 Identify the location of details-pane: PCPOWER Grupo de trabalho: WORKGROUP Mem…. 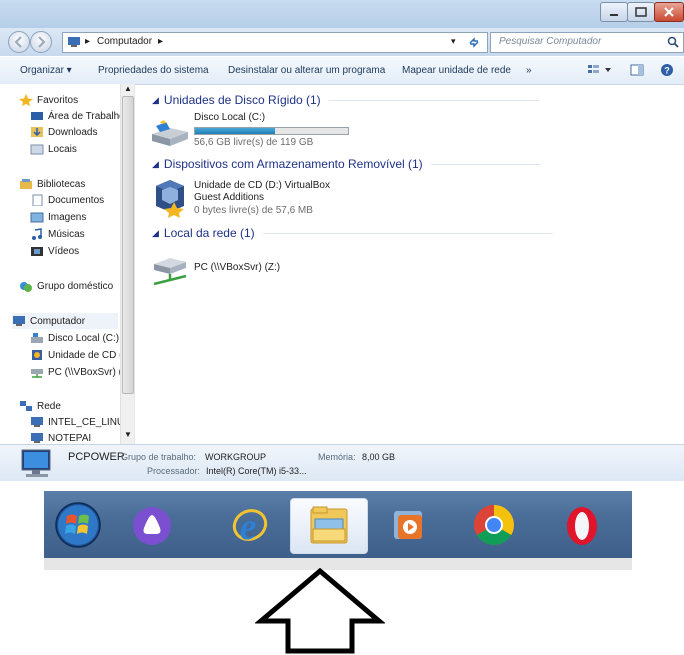
(342, 462).